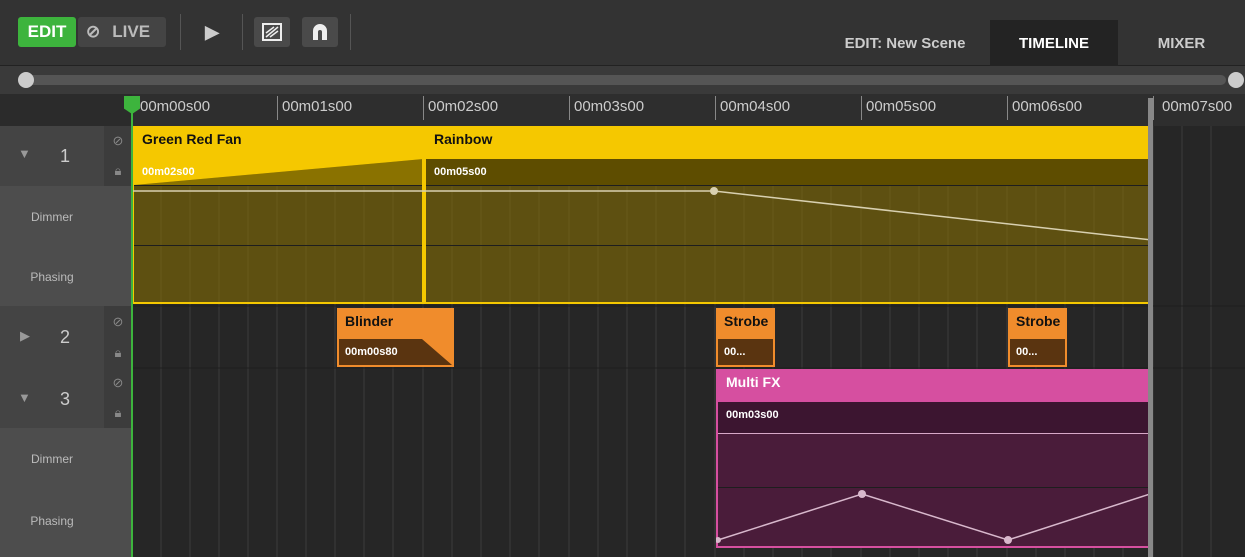 The width and height of the screenshot is (1245, 557). I want to click on clip-title: Rainbow, so click(463, 139).